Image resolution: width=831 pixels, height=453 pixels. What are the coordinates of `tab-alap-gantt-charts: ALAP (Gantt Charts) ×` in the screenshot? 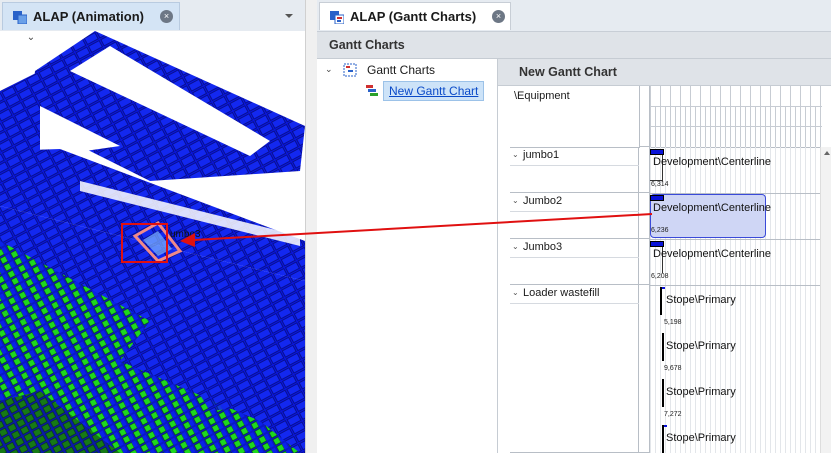 It's located at (415, 16).